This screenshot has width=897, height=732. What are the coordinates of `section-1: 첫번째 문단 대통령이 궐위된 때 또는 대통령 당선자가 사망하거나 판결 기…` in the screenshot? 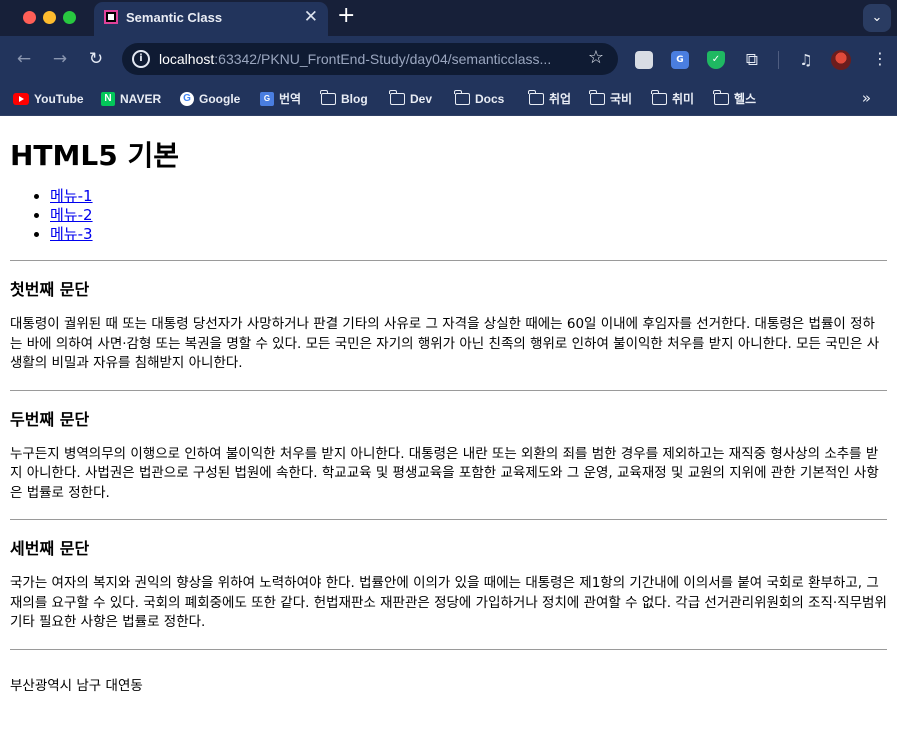 It's located at (448, 327).